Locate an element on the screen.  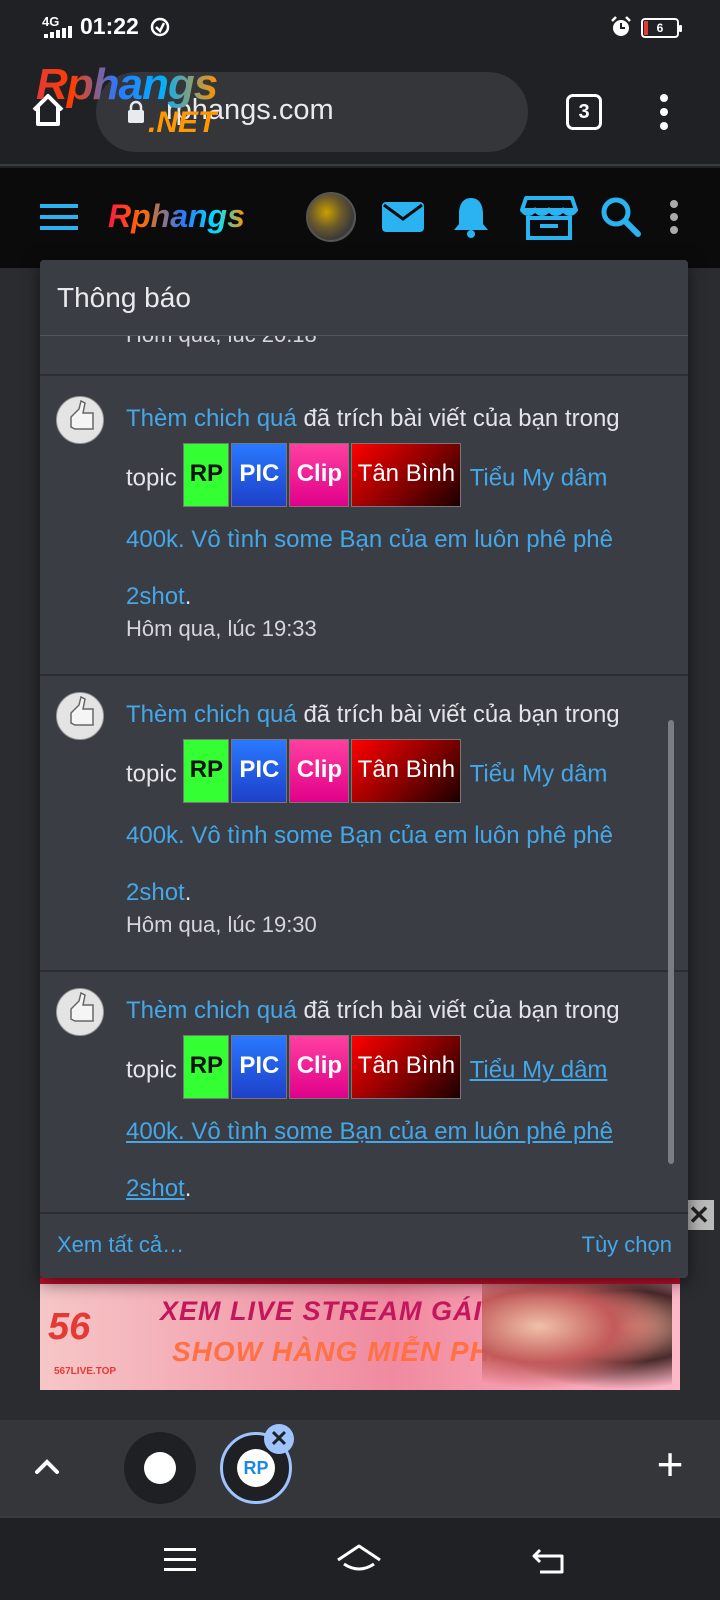
menu-dots-icon is located at coordinates (664, 112).